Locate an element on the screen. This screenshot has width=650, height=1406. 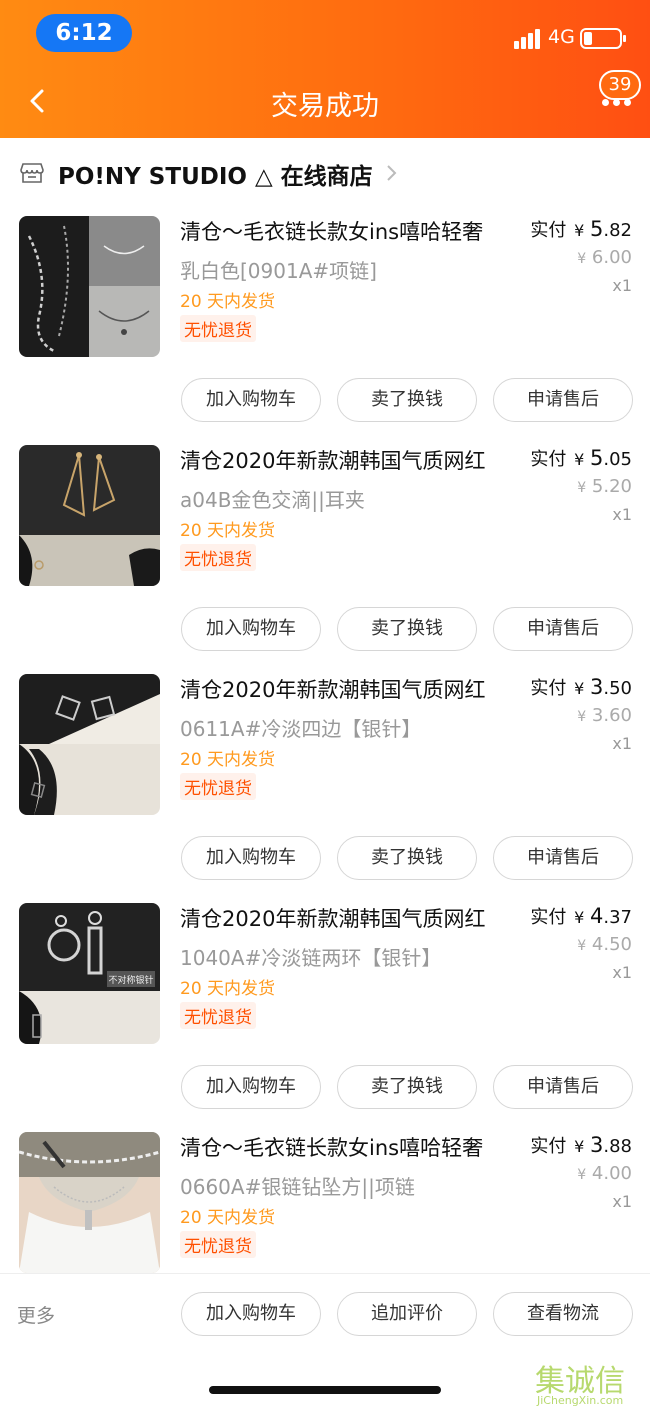
add-review-button: 追加评价 is located at coordinates (407, 1314).